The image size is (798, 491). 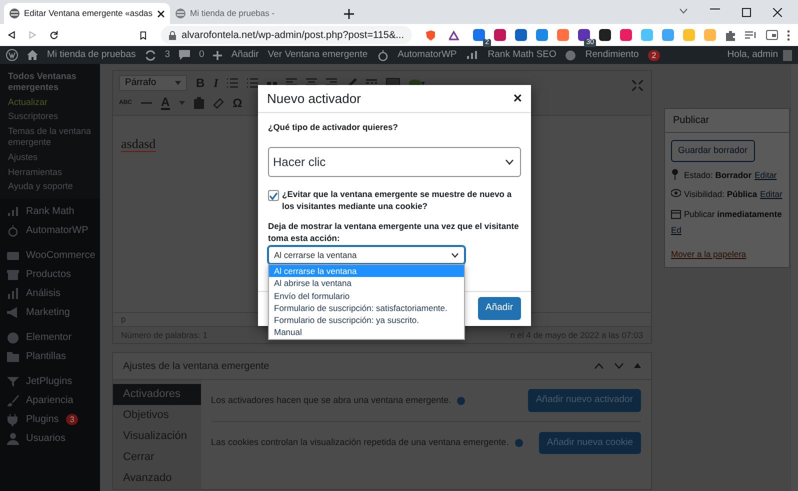 What do you see at coordinates (318, 55) in the screenshot?
I see `view-link: Ver Ventana emergente` at bounding box center [318, 55].